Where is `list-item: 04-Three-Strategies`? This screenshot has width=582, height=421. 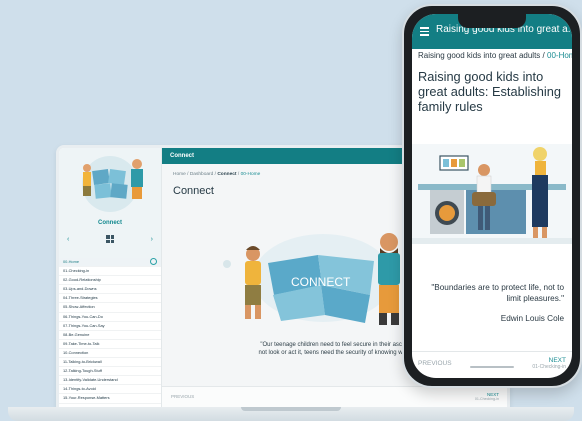 list-item: 04-Three-Strategies is located at coordinates (110, 299).